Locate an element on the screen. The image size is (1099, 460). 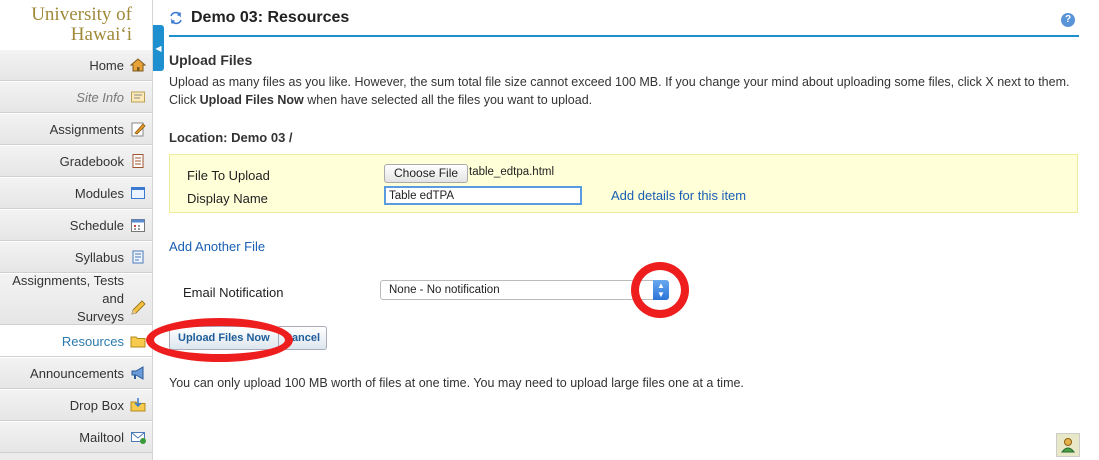
sidebar-item-announcements: Announcements is located at coordinates (76, 373).